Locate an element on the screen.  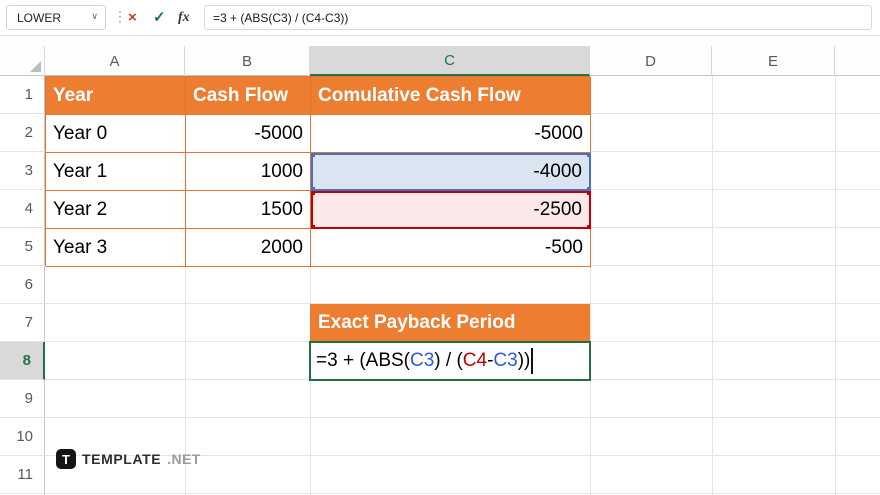
row-header-4: 4 is located at coordinates (22, 209).